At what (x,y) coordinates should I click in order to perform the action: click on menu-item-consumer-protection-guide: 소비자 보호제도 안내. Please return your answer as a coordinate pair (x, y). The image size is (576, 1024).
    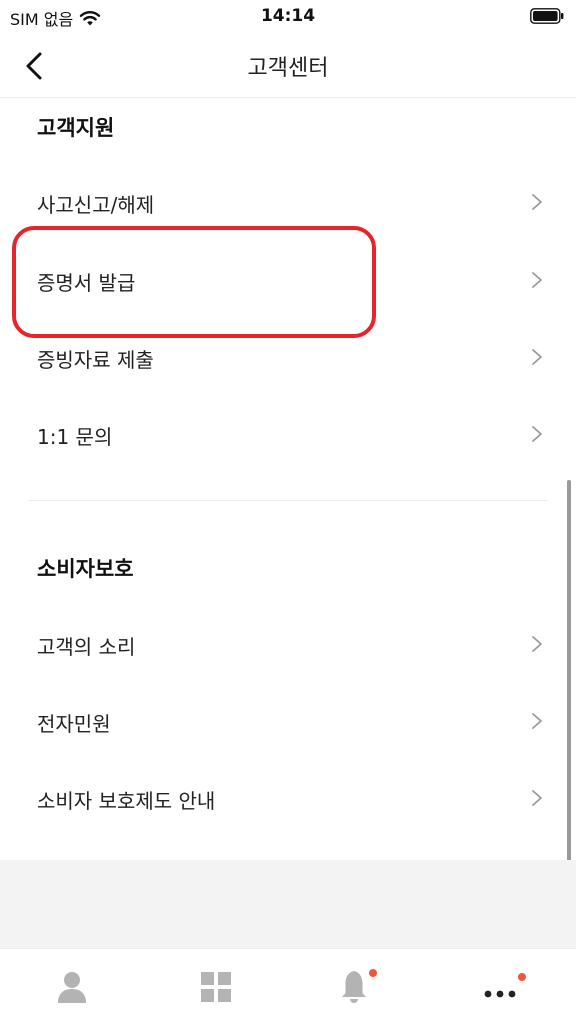
    Looking at the image, I should click on (288, 798).